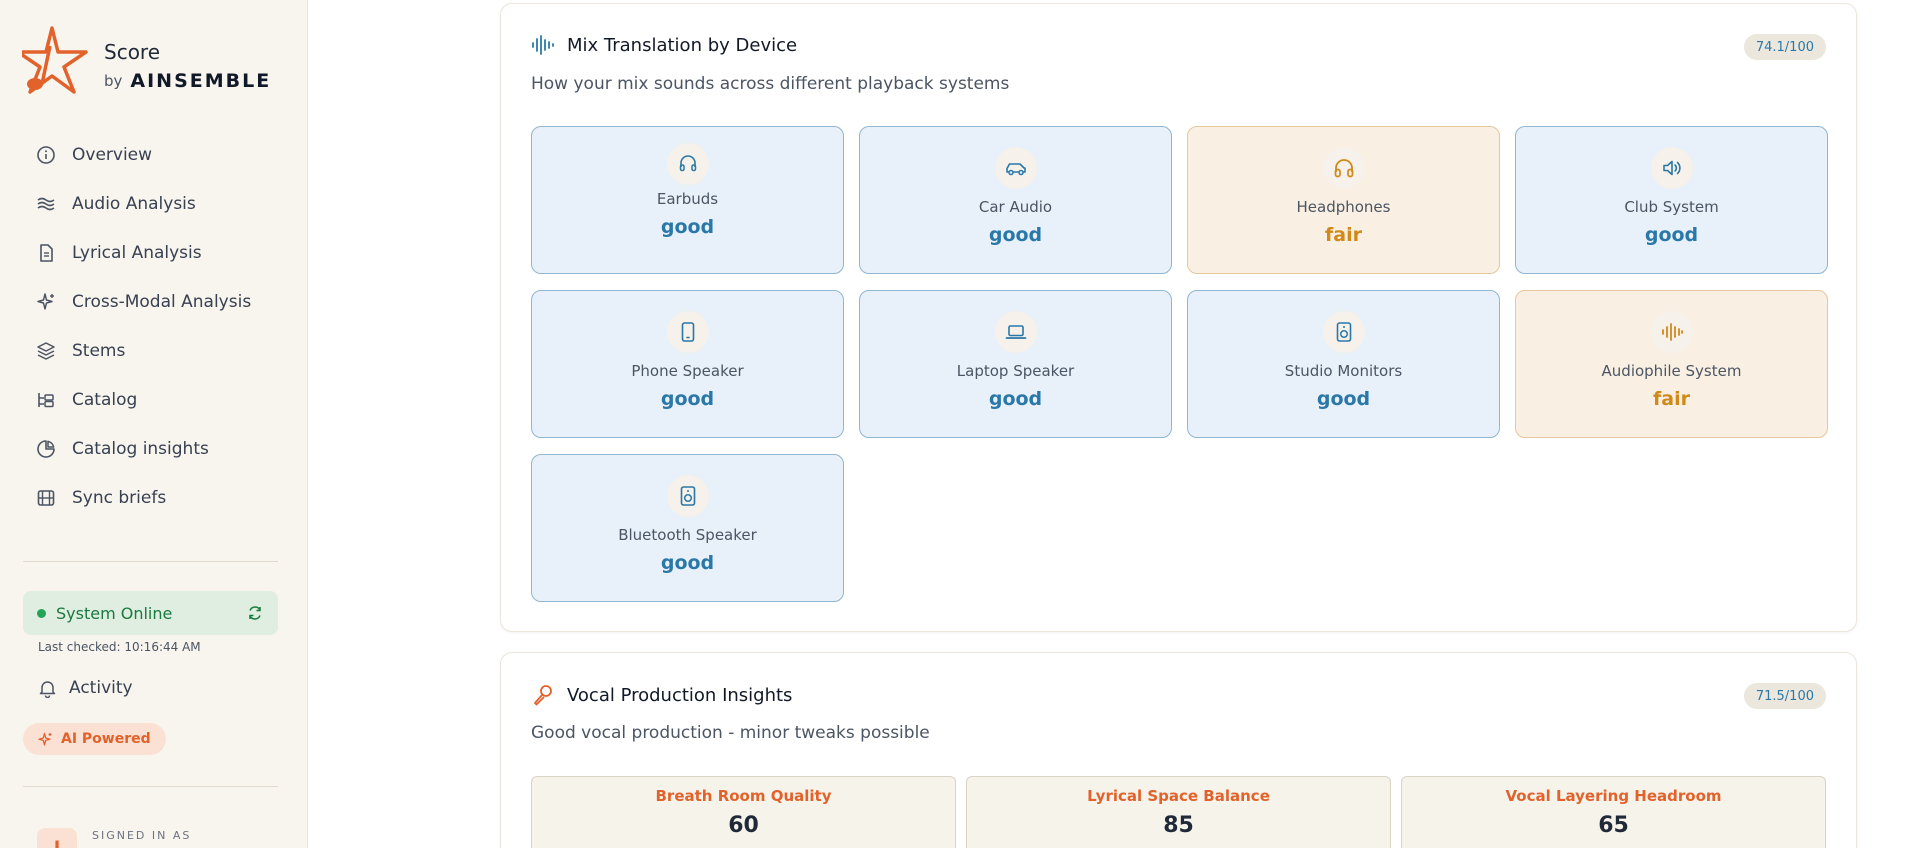  What do you see at coordinates (1015, 371) in the screenshot?
I see `device-name: Laptop Speaker` at bounding box center [1015, 371].